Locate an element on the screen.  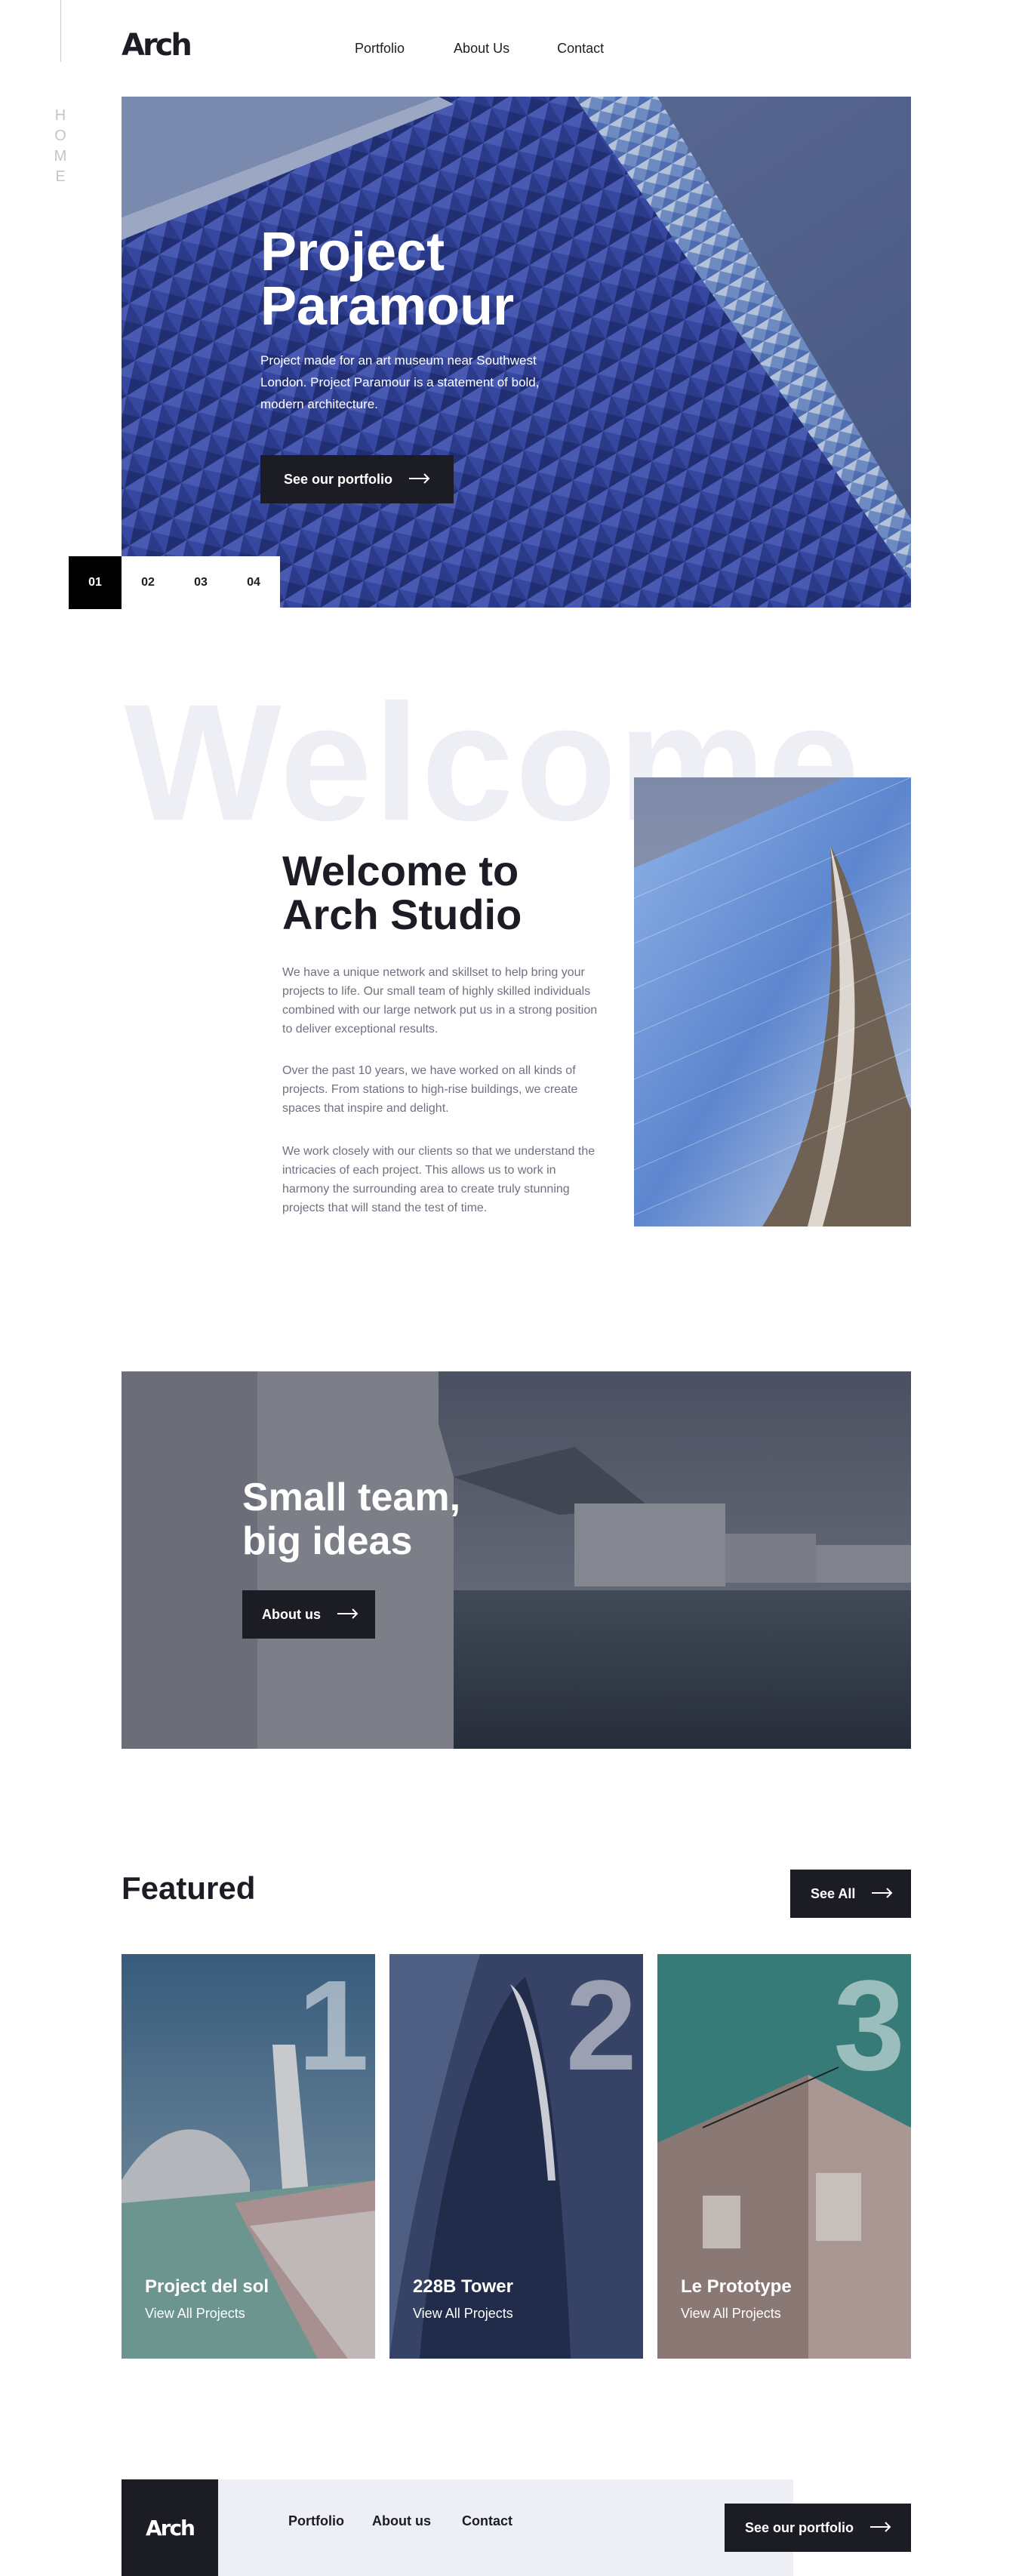
footer-nav-about-us: About us is located at coordinates (401, 2521).